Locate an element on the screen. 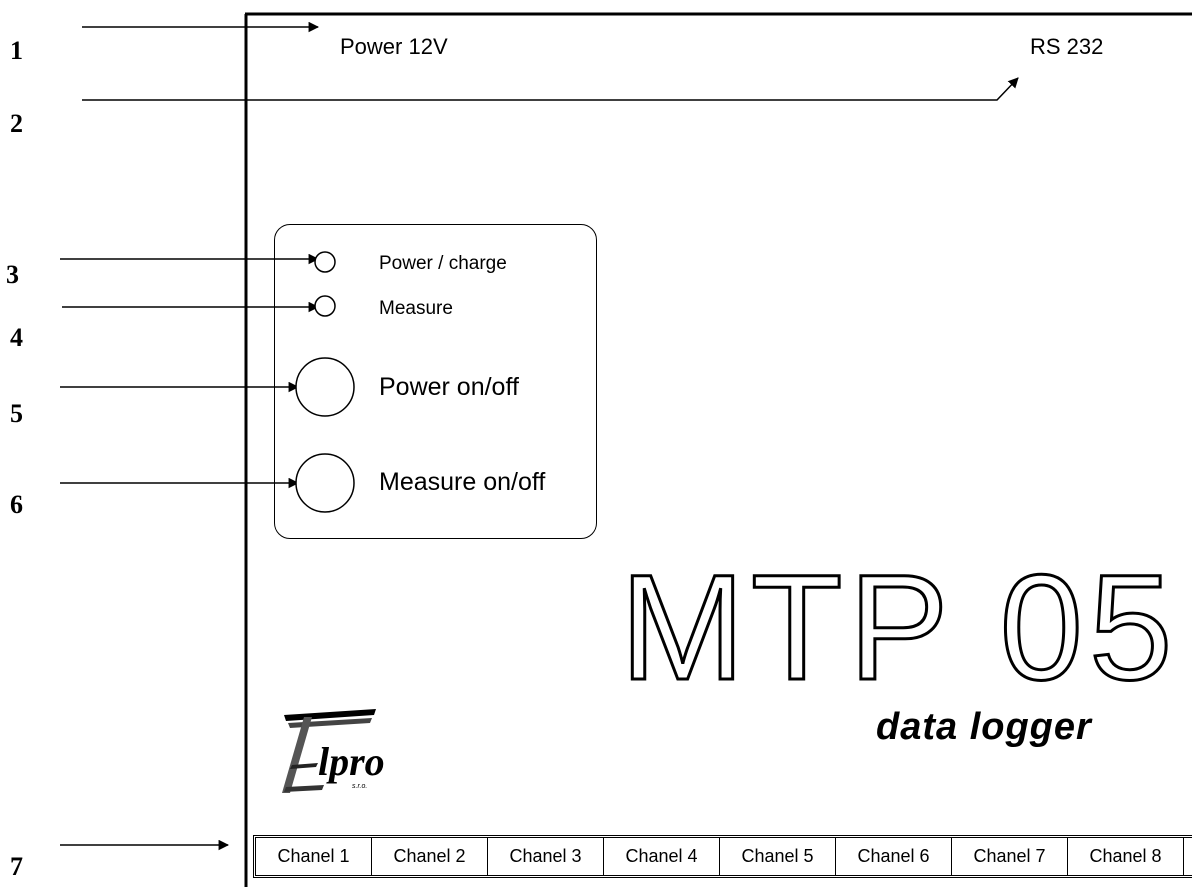 This screenshot has height=887, width=1192. callout-number-1: 1 is located at coordinates (16, 50).